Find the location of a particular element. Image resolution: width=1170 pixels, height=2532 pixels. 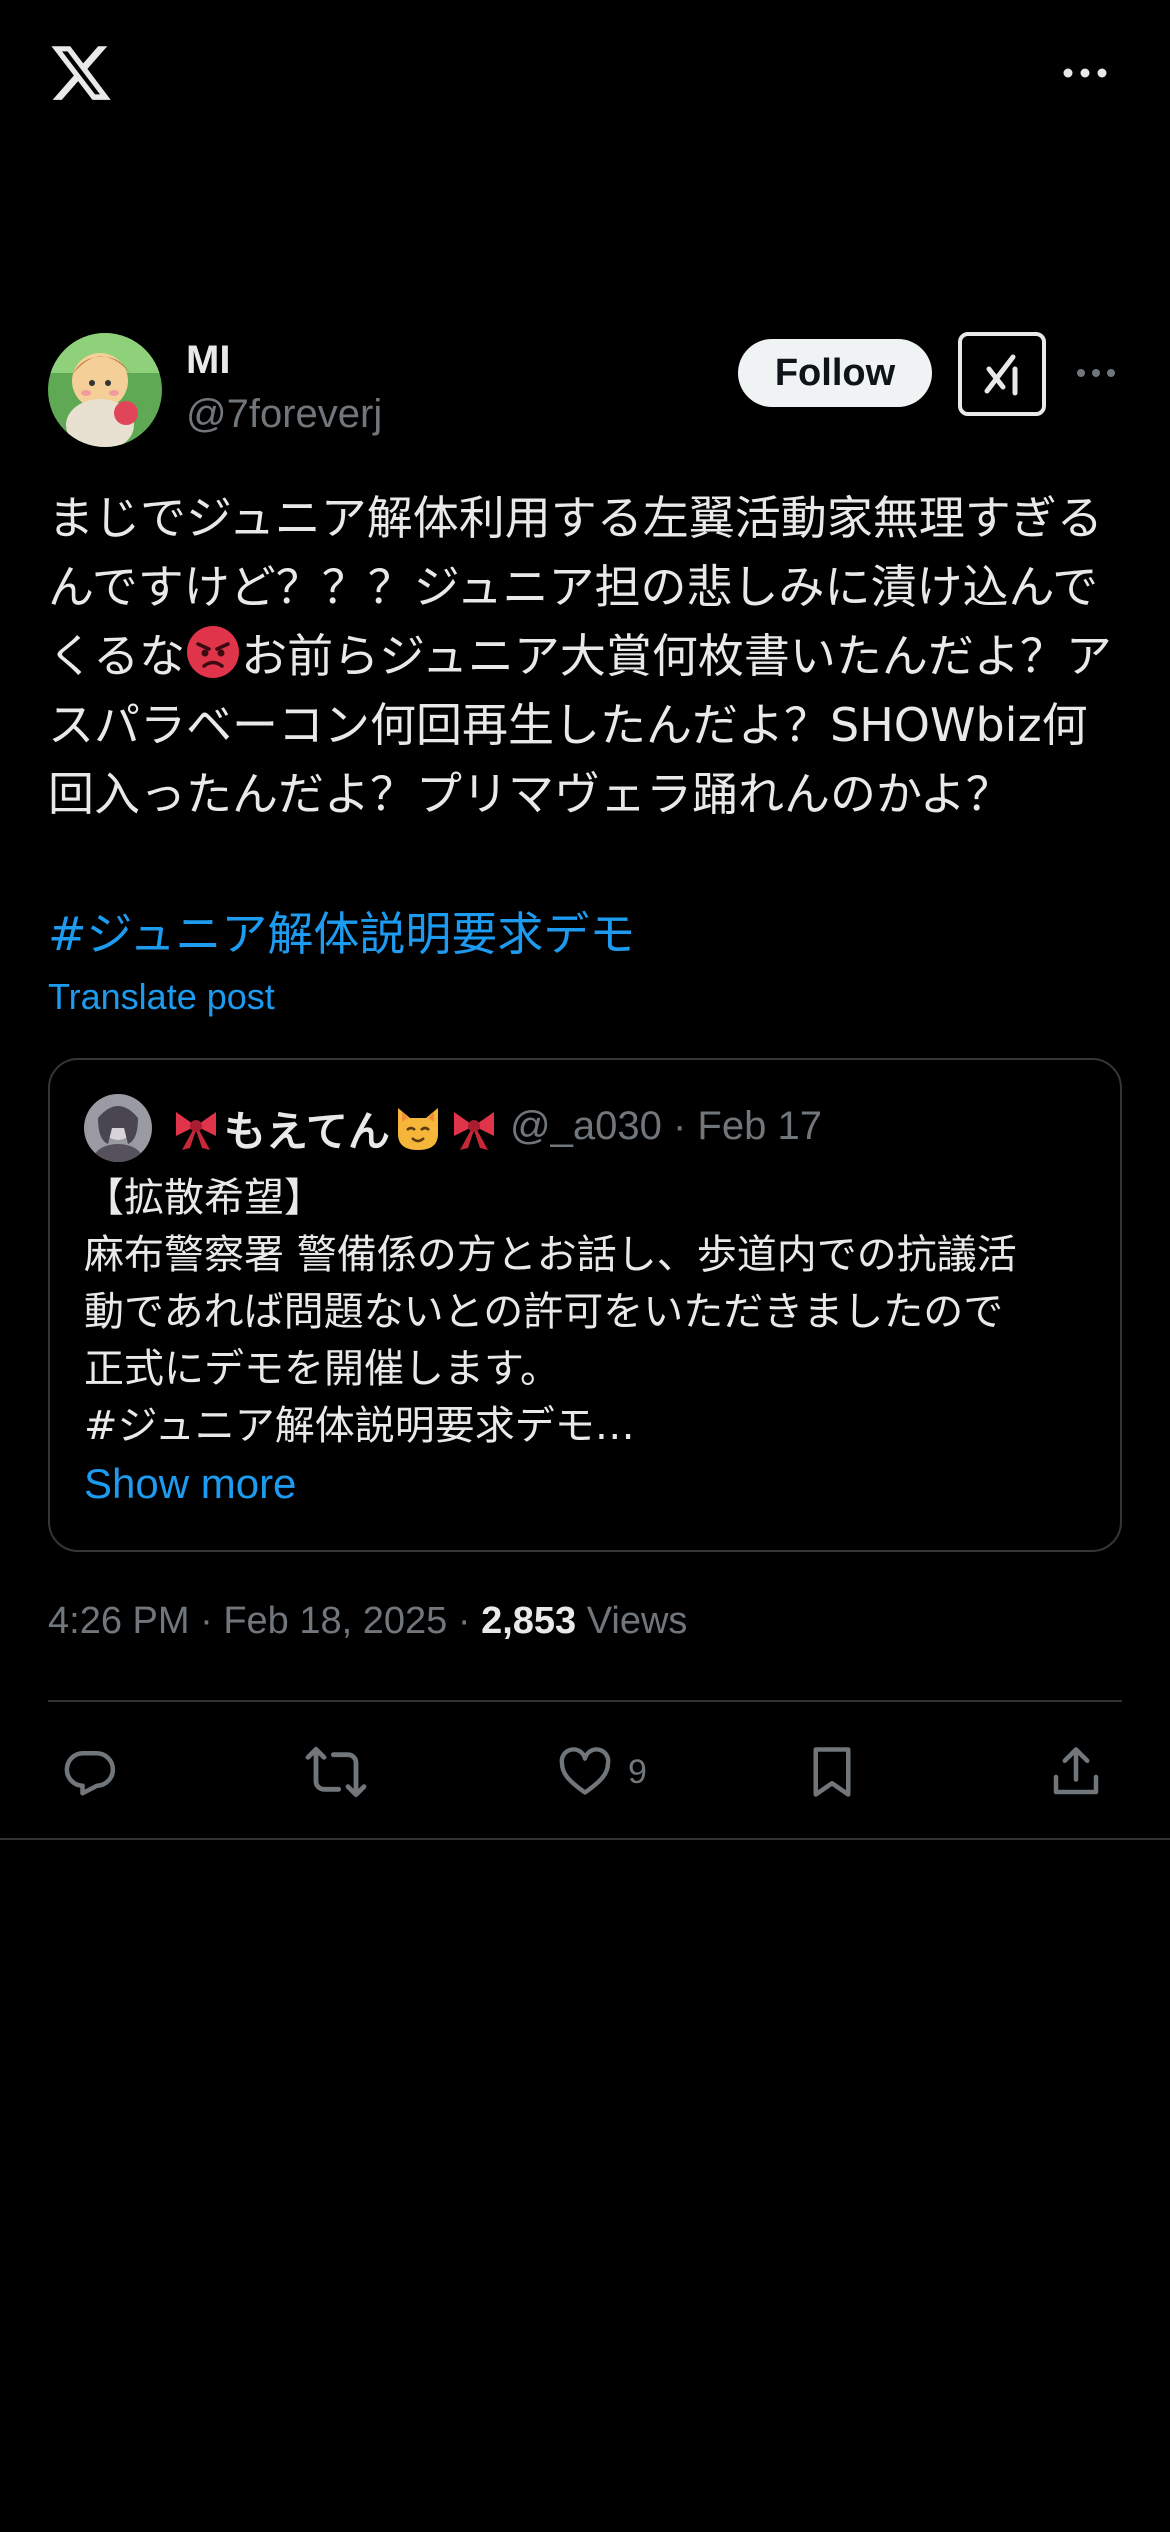

action-bar: 9 is located at coordinates (585, 1772).